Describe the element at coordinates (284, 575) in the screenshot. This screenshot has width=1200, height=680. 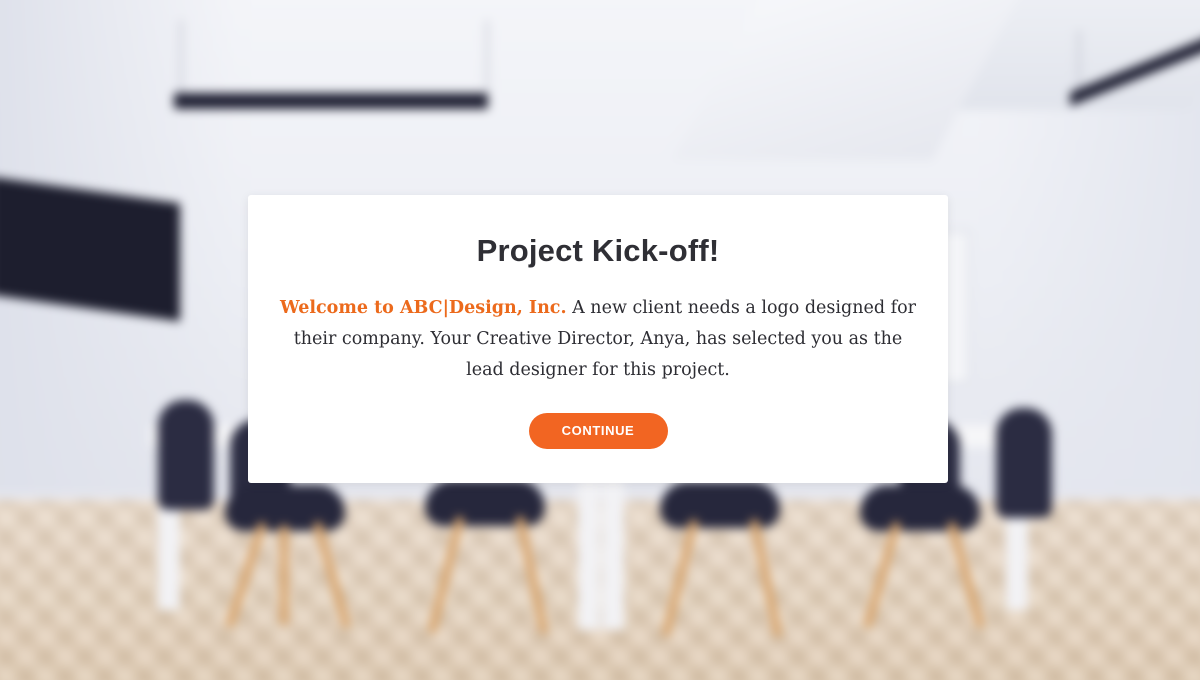
I see `background-chair-leg` at that location.